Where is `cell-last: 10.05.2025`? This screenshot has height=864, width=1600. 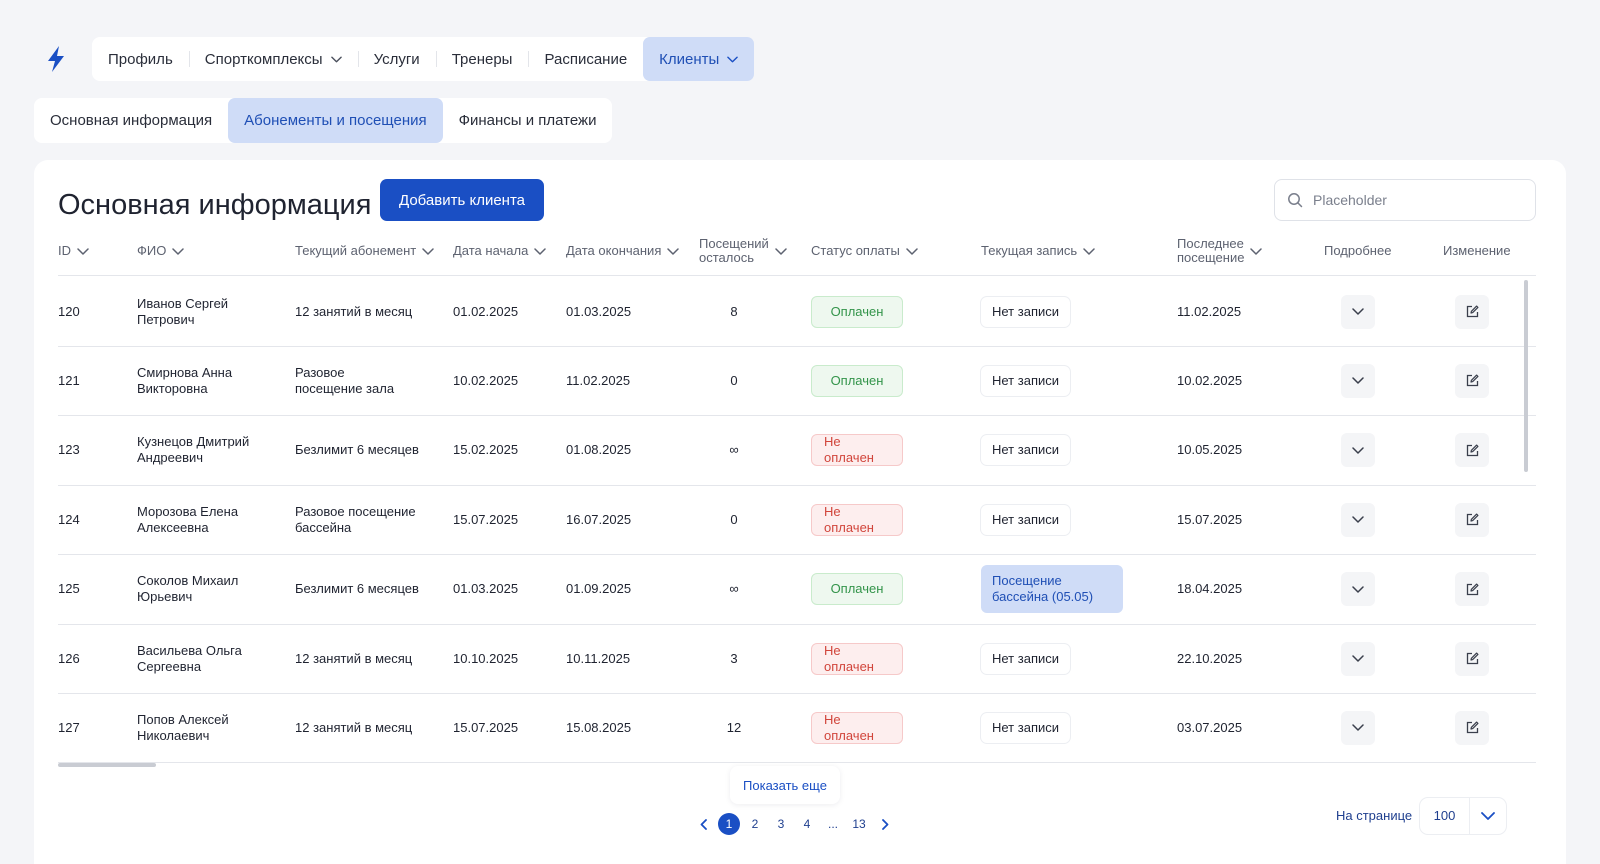
cell-last: 10.05.2025 is located at coordinates (1209, 450).